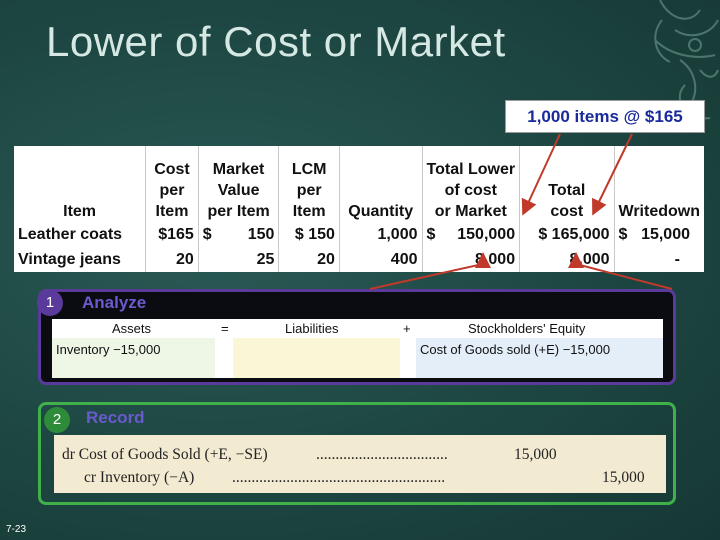 The image size is (720, 540). I want to click on callout-arrow-right, so click(612, 174).